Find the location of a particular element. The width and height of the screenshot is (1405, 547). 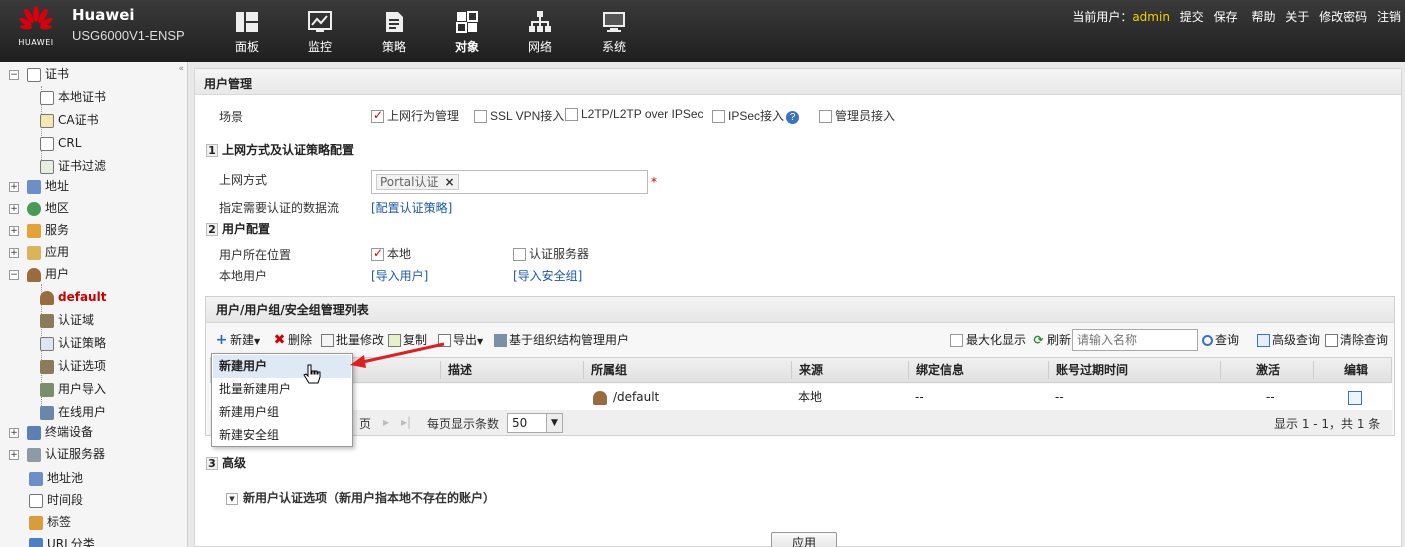

query-button: 查询 is located at coordinates (1220, 339).